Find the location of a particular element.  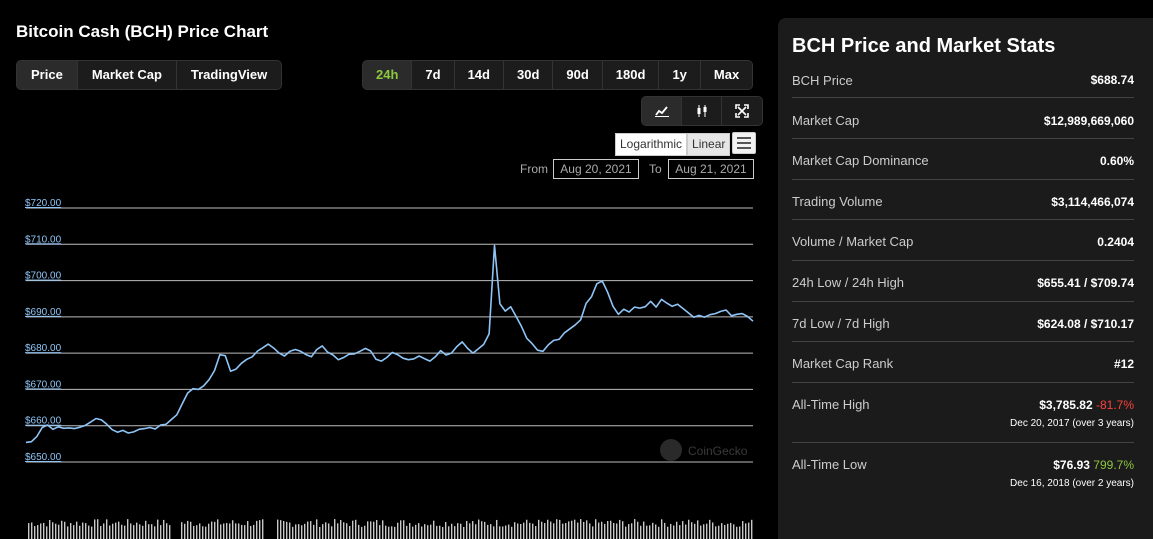

stat-label: BCH Price is located at coordinates (822, 80).